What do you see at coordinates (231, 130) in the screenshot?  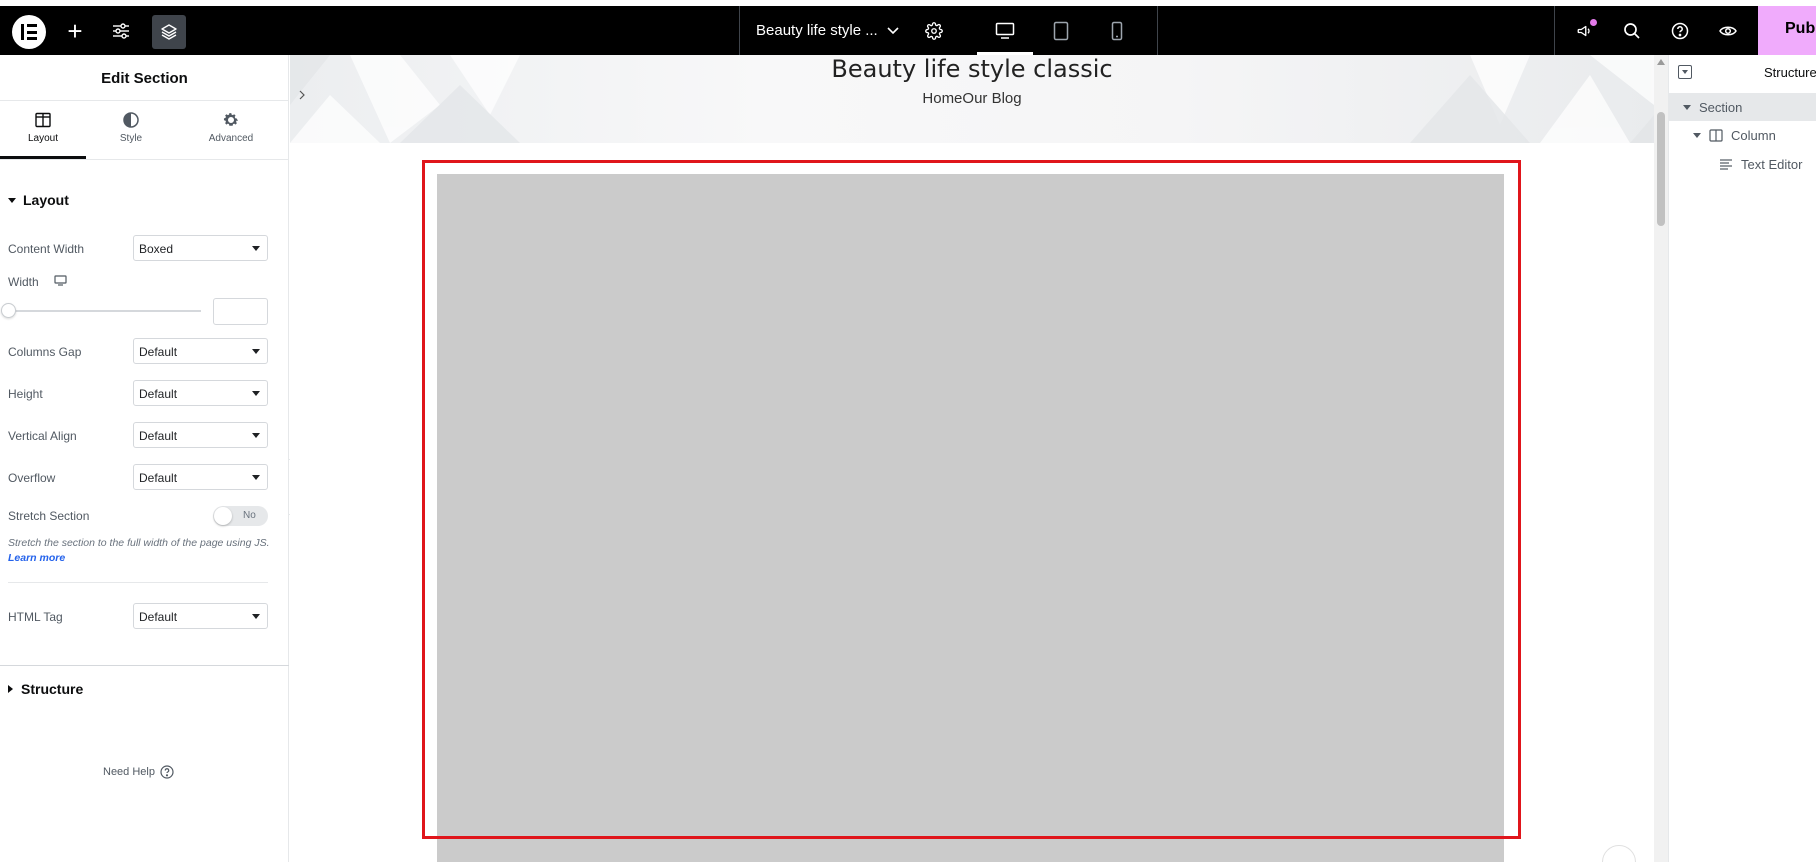 I see `tab-advanced: Advanced` at bounding box center [231, 130].